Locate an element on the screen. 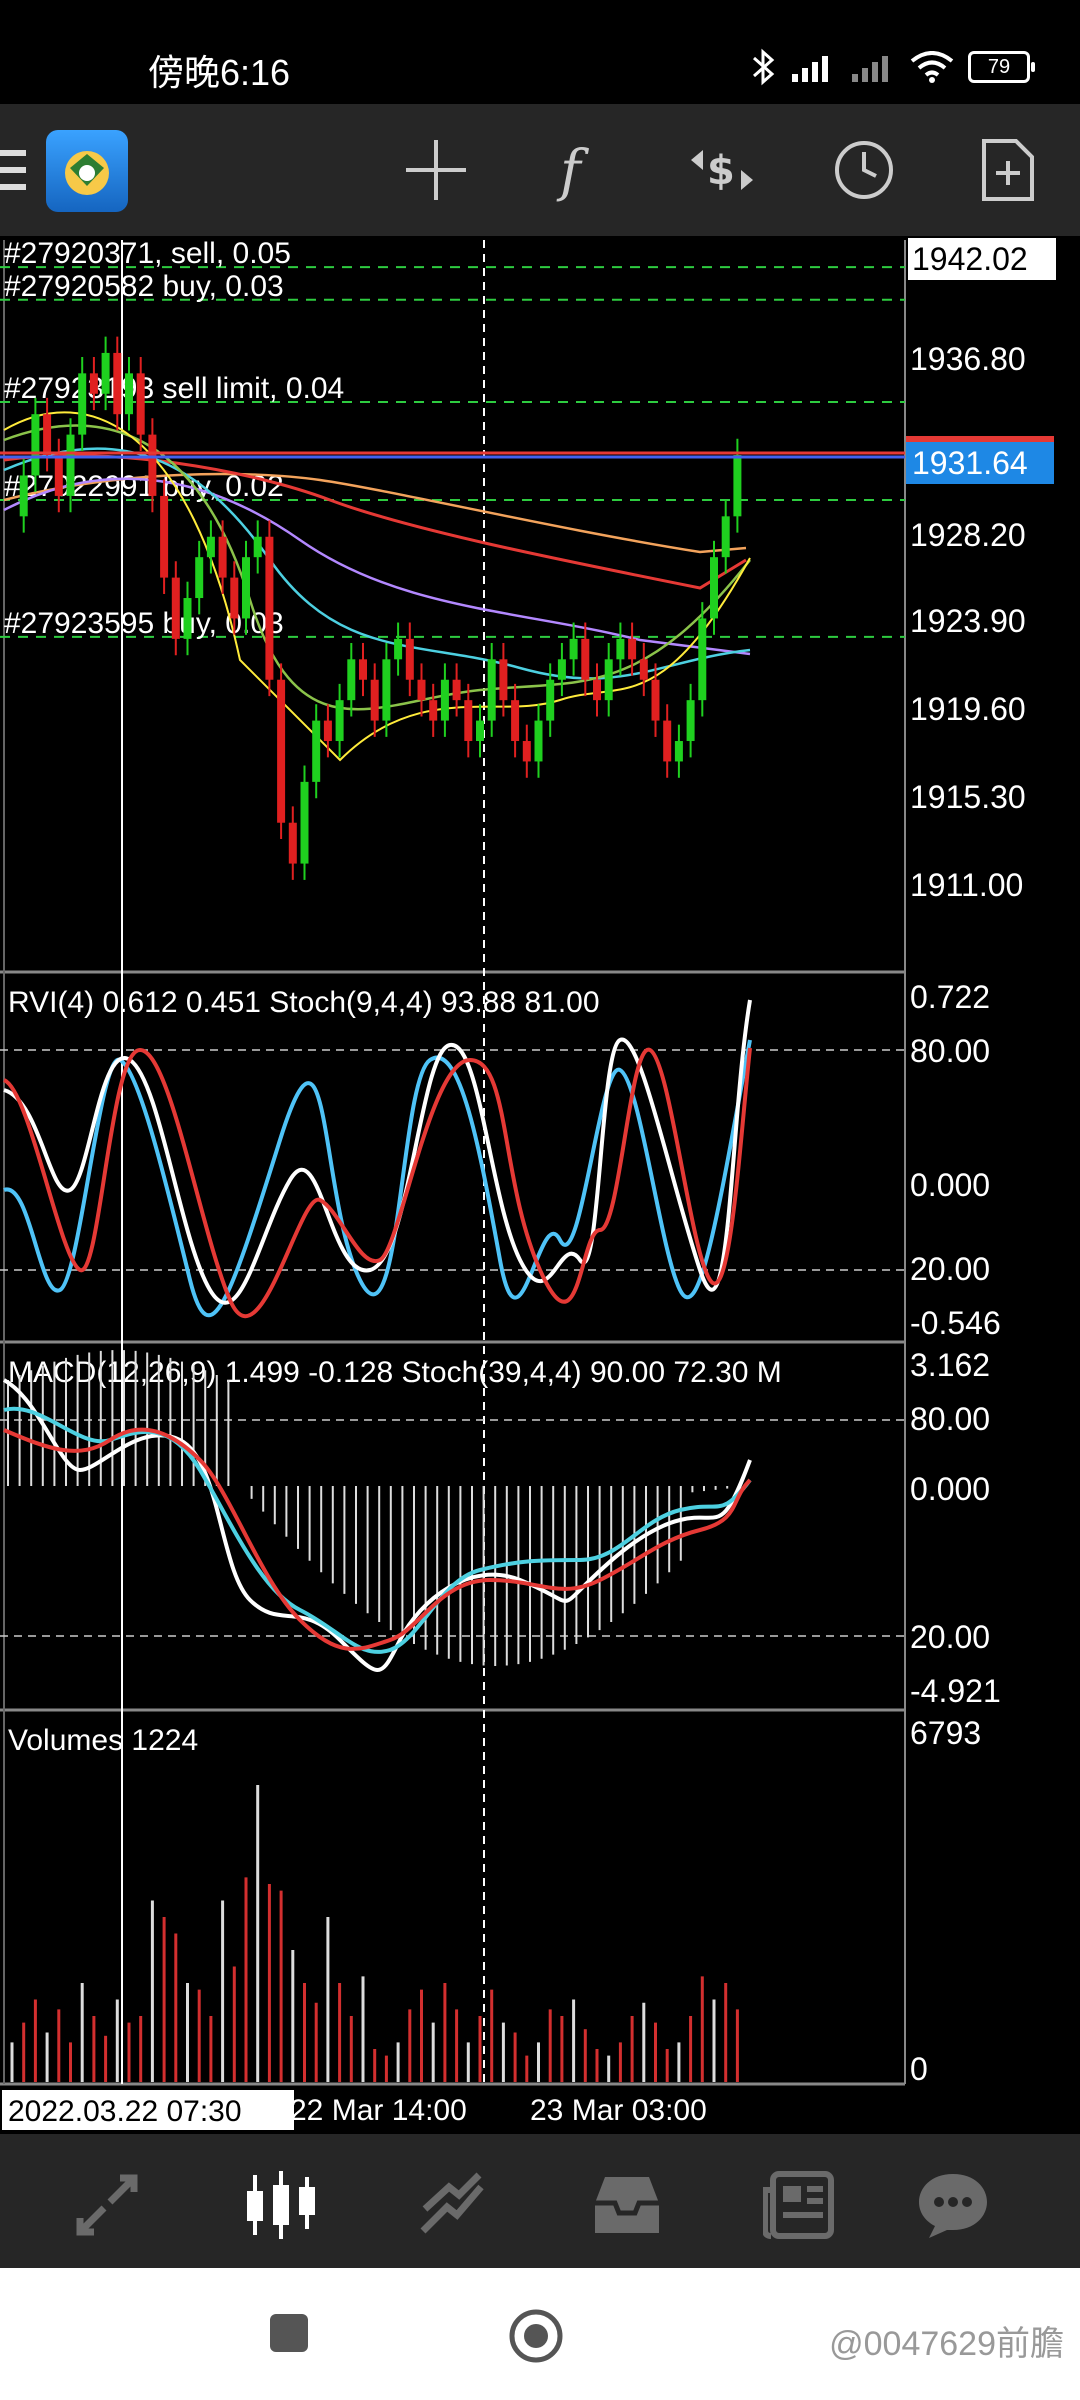 Image resolution: width=1080 pixels, height=2400 pixels. indicators-button: f is located at coordinates (576, 170).